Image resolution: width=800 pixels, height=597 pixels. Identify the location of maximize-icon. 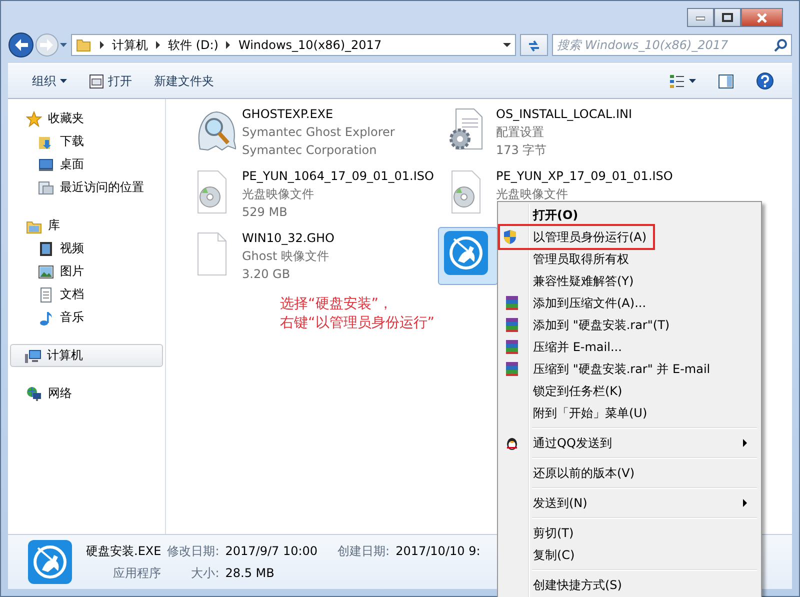
(727, 17).